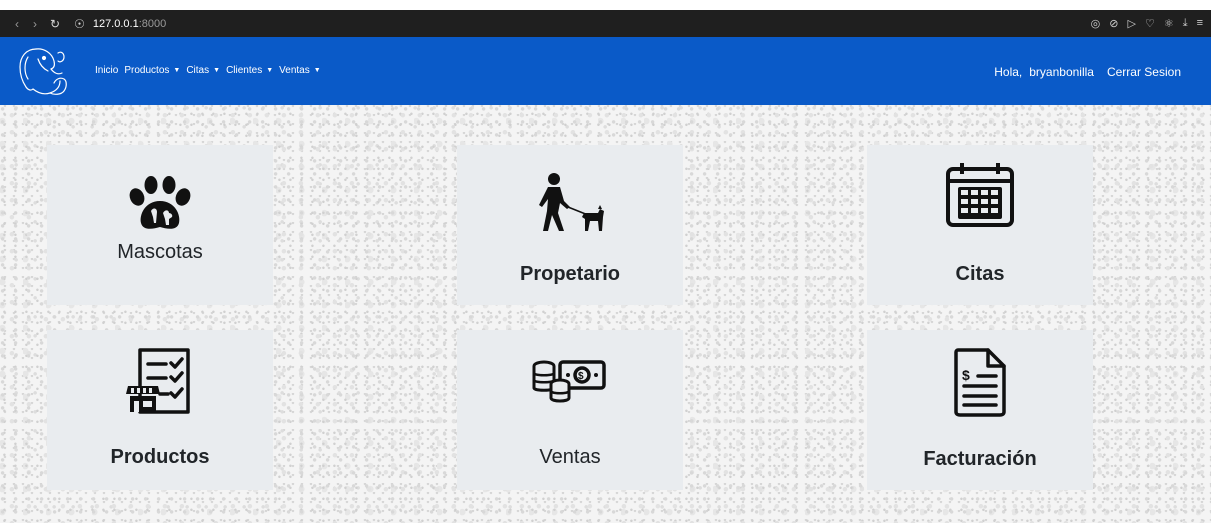 This screenshot has width=1211, height=523. I want to click on card-citas: Citas, so click(980, 225).